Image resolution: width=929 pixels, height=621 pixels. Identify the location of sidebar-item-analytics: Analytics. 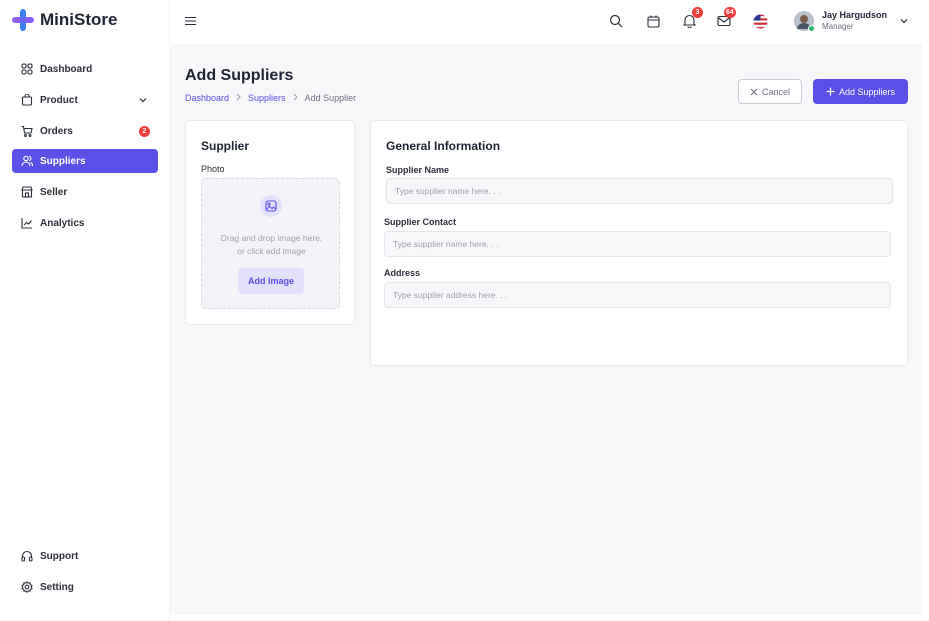
(85, 223).